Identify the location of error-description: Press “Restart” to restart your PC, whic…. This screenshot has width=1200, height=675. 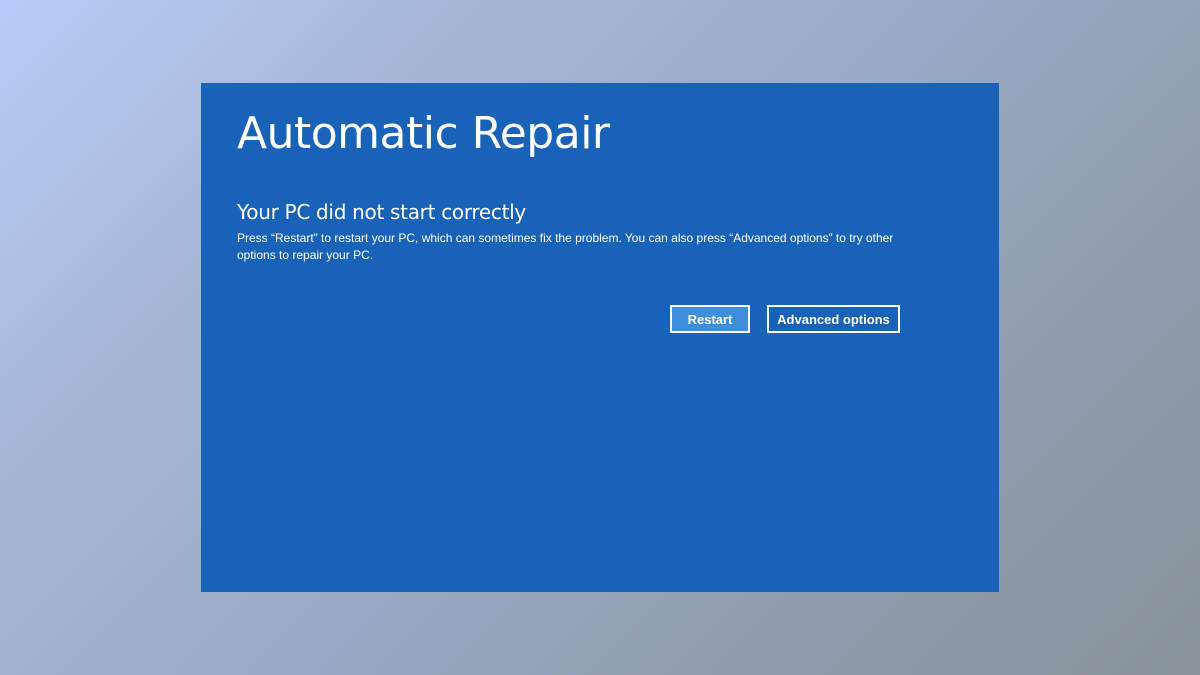
(565, 246).